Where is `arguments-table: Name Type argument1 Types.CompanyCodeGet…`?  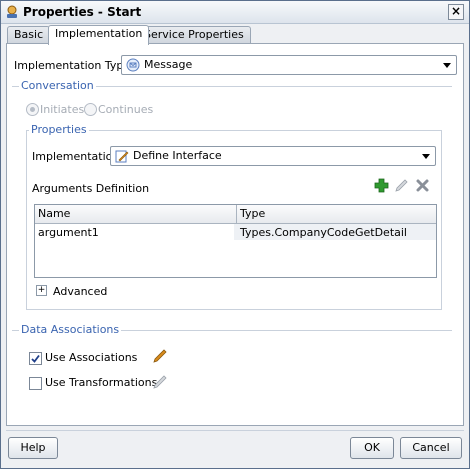
arguments-table: Name Type argument1 Types.CompanyCodeGet… is located at coordinates (235, 241).